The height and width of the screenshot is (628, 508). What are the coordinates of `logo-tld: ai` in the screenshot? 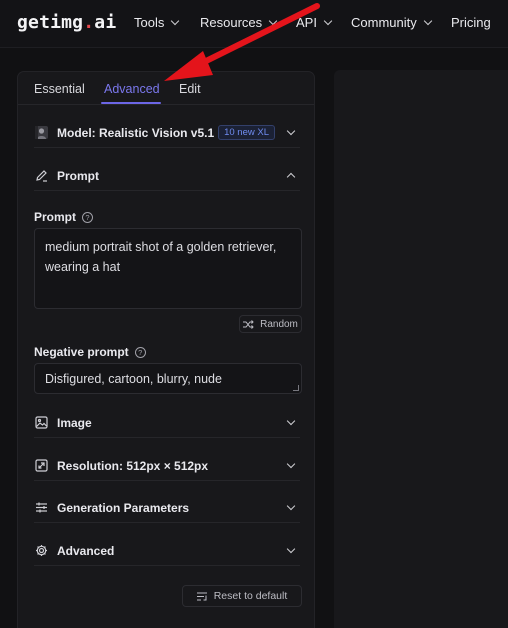 It's located at (105, 22).